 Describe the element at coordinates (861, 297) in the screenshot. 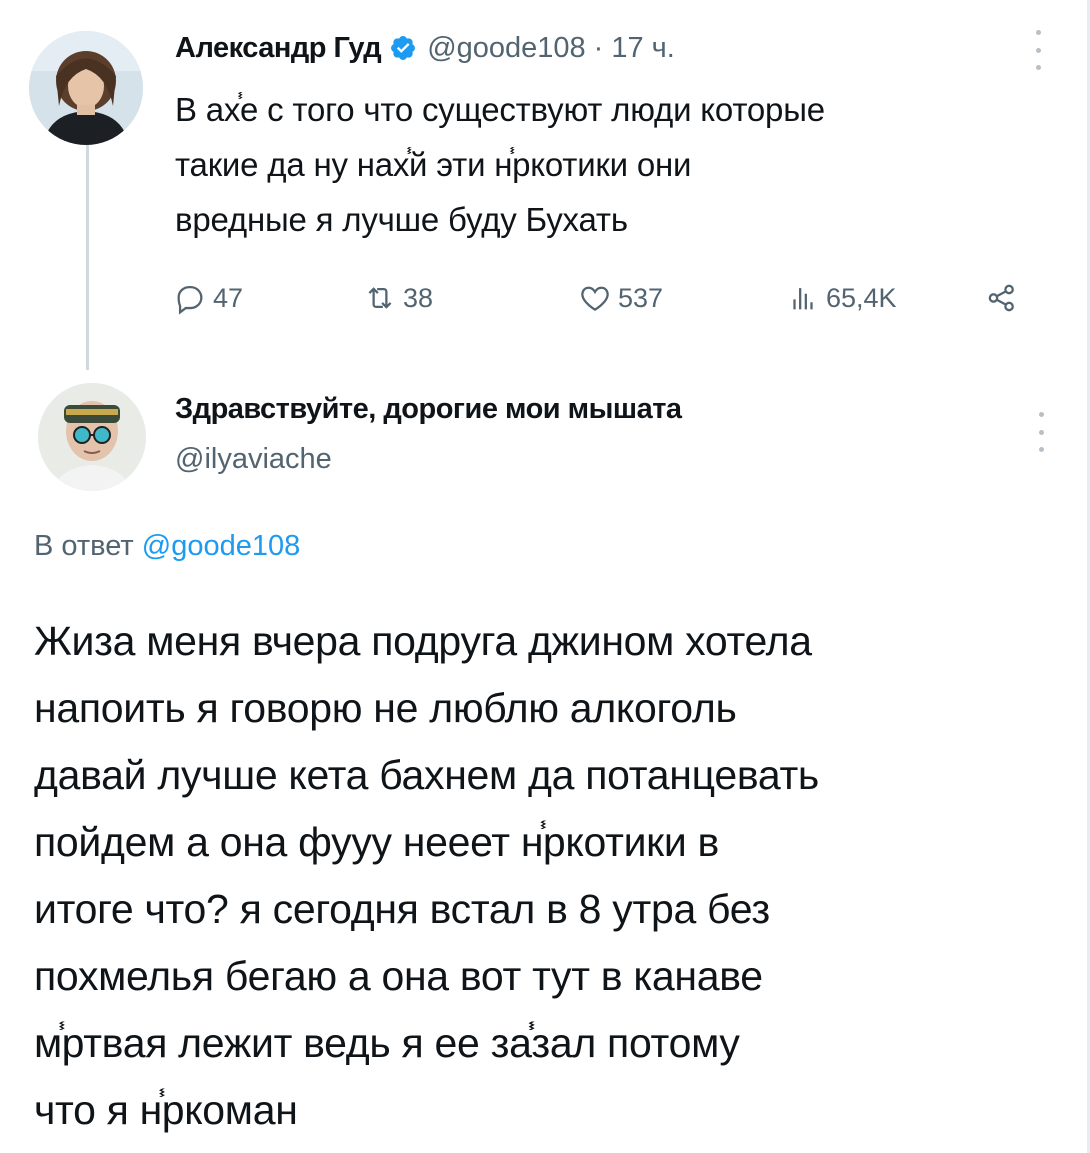

I see `views-count: 65,4K` at that location.